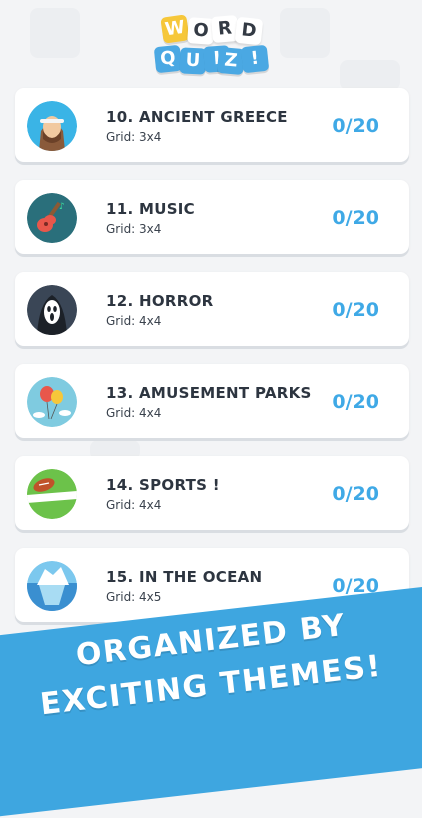 The width and height of the screenshot is (422, 818). What do you see at coordinates (52, 126) in the screenshot?
I see `greek-man-icon` at bounding box center [52, 126].